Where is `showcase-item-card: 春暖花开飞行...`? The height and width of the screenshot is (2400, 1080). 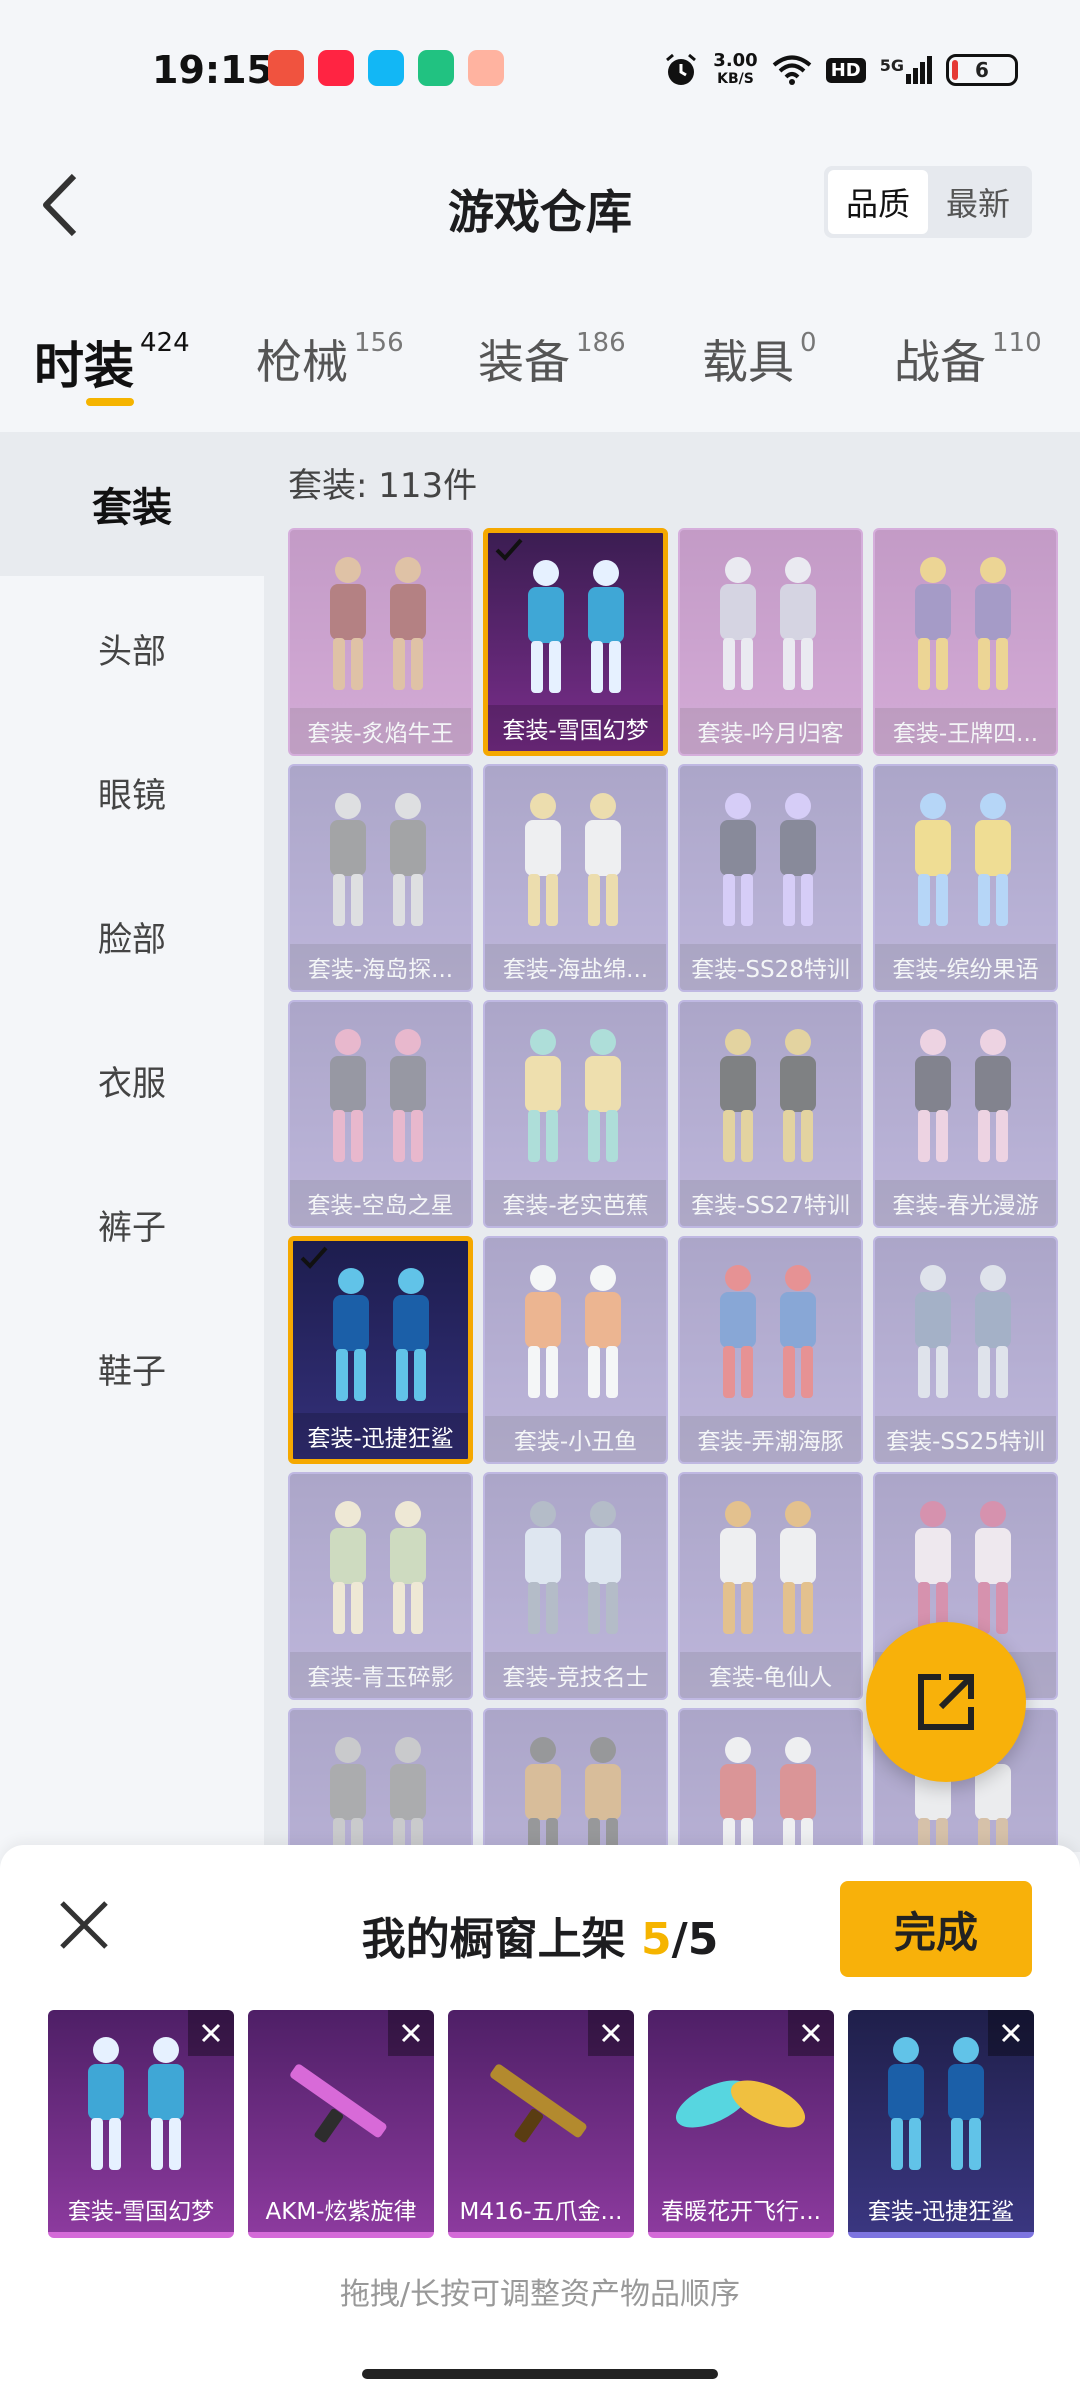 showcase-item-card: 春暖花开飞行... is located at coordinates (741, 2124).